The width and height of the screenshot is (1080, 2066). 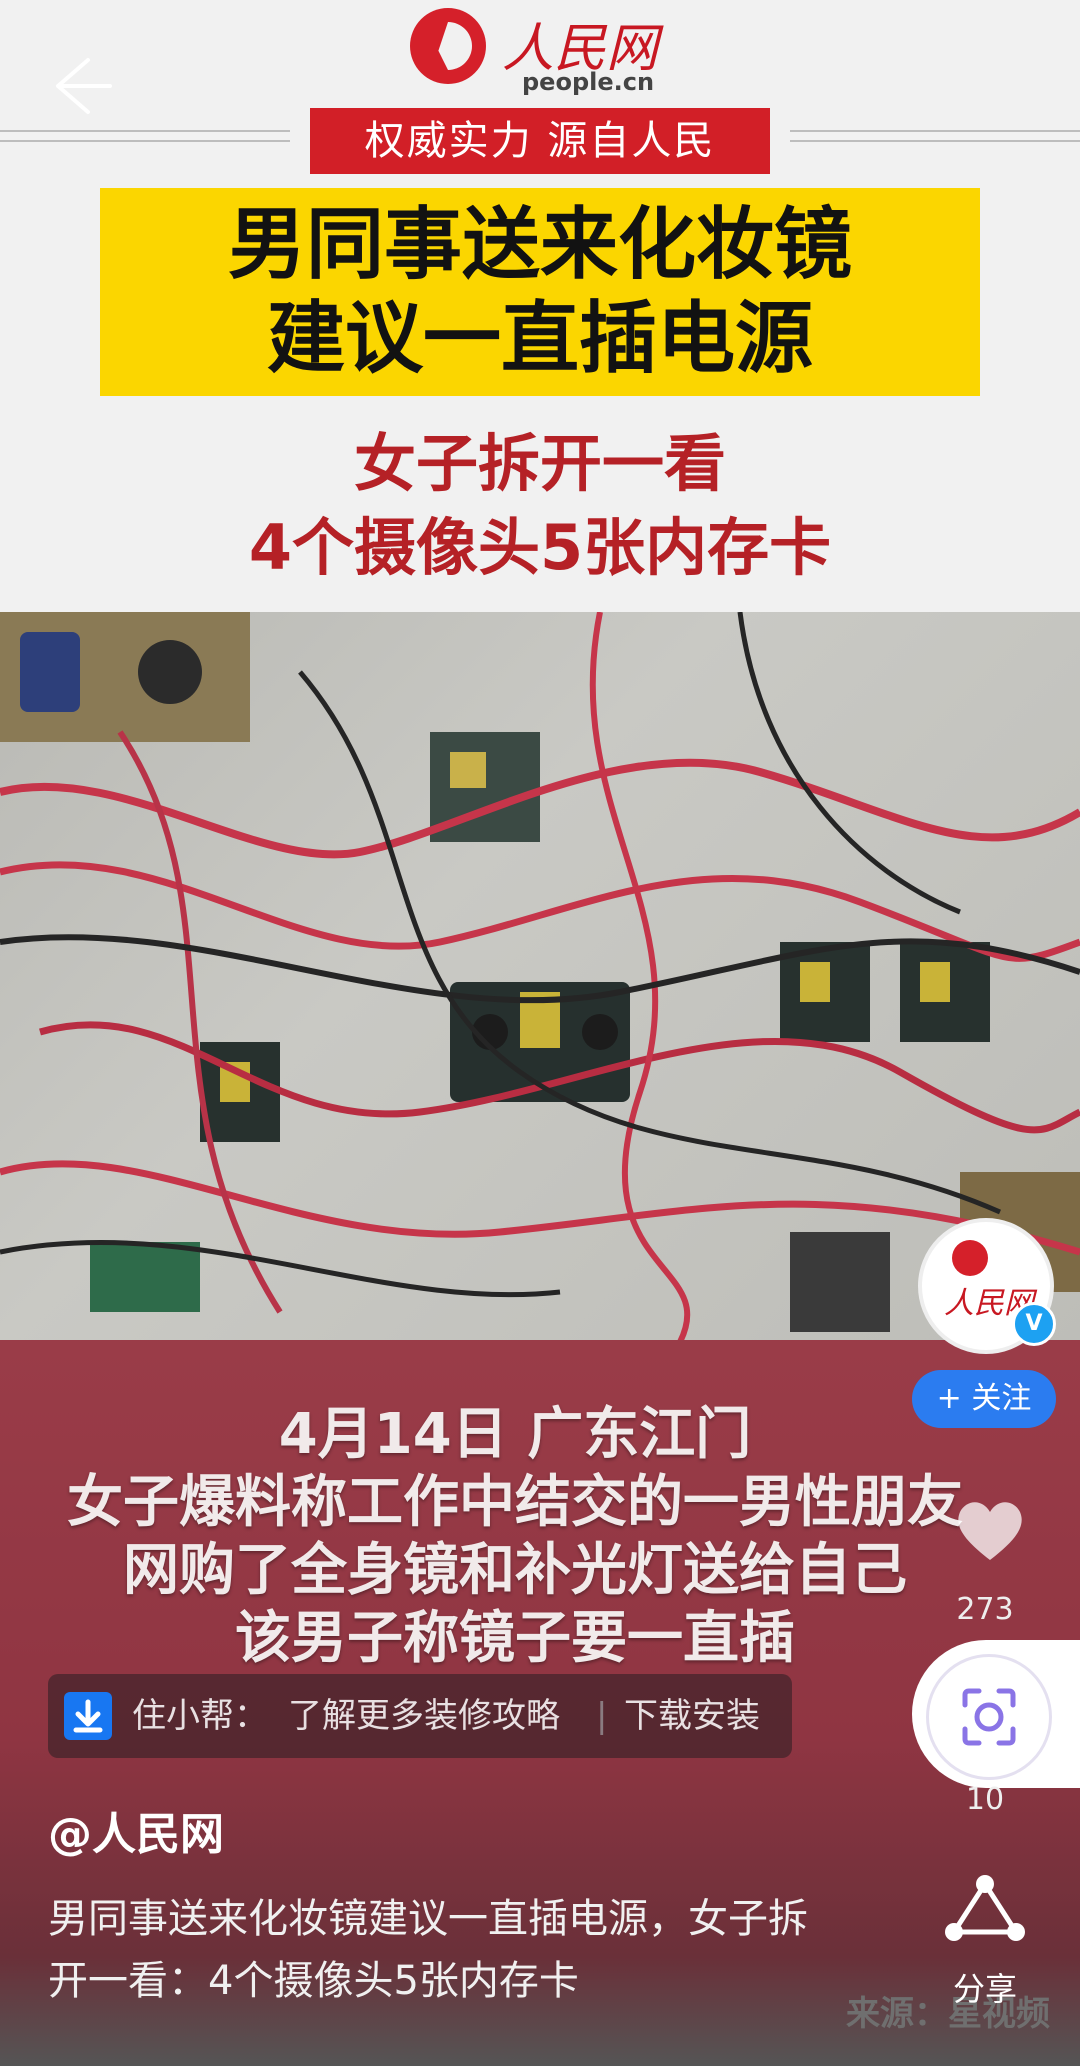 I want to click on like-count: 273, so click(x=985, y=1609).